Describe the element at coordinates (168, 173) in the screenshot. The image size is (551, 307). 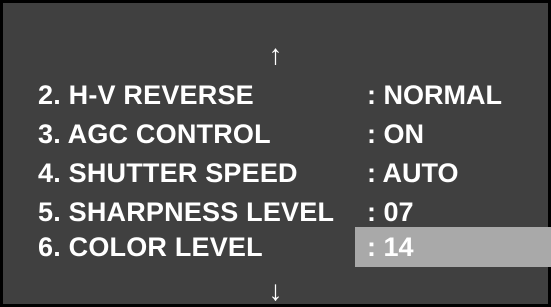
I see `menu-item-label: 4. SHUTTER SPEED` at that location.